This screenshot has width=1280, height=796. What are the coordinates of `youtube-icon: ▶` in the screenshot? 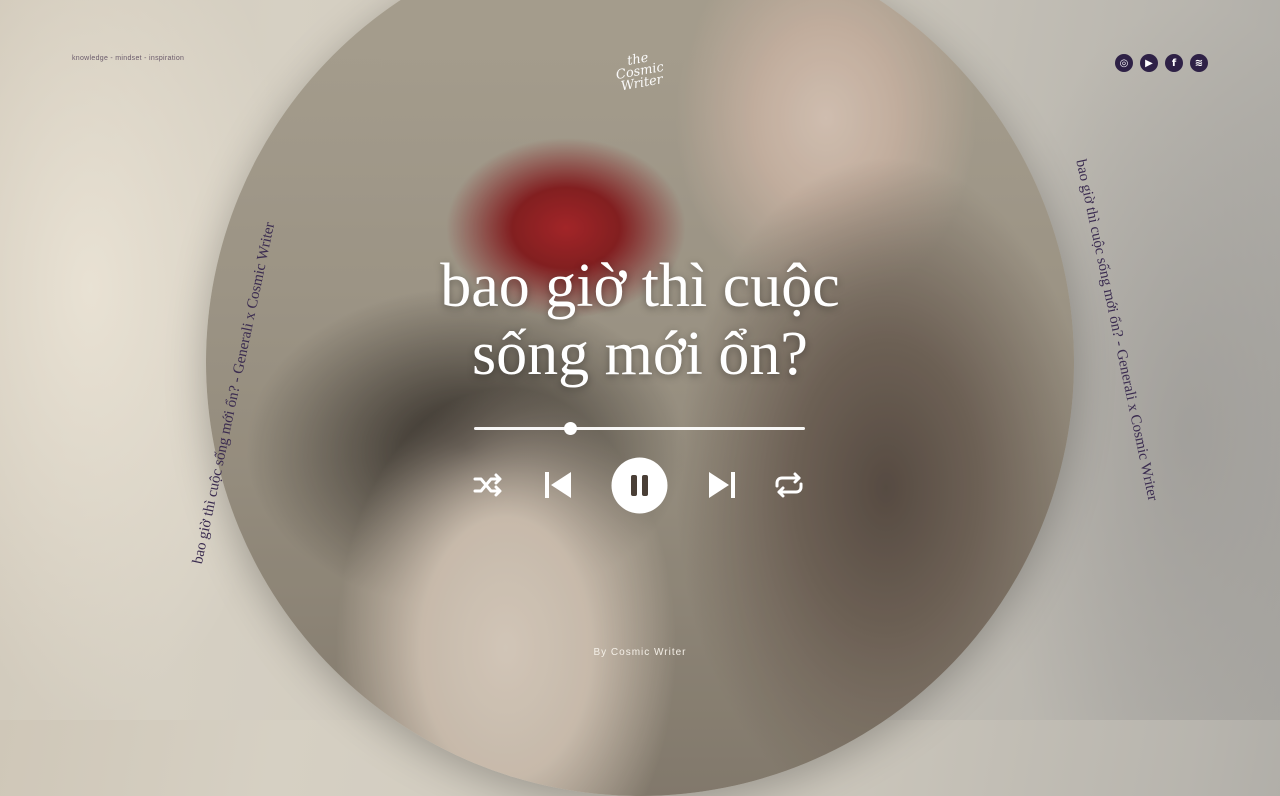 It's located at (1149, 63).